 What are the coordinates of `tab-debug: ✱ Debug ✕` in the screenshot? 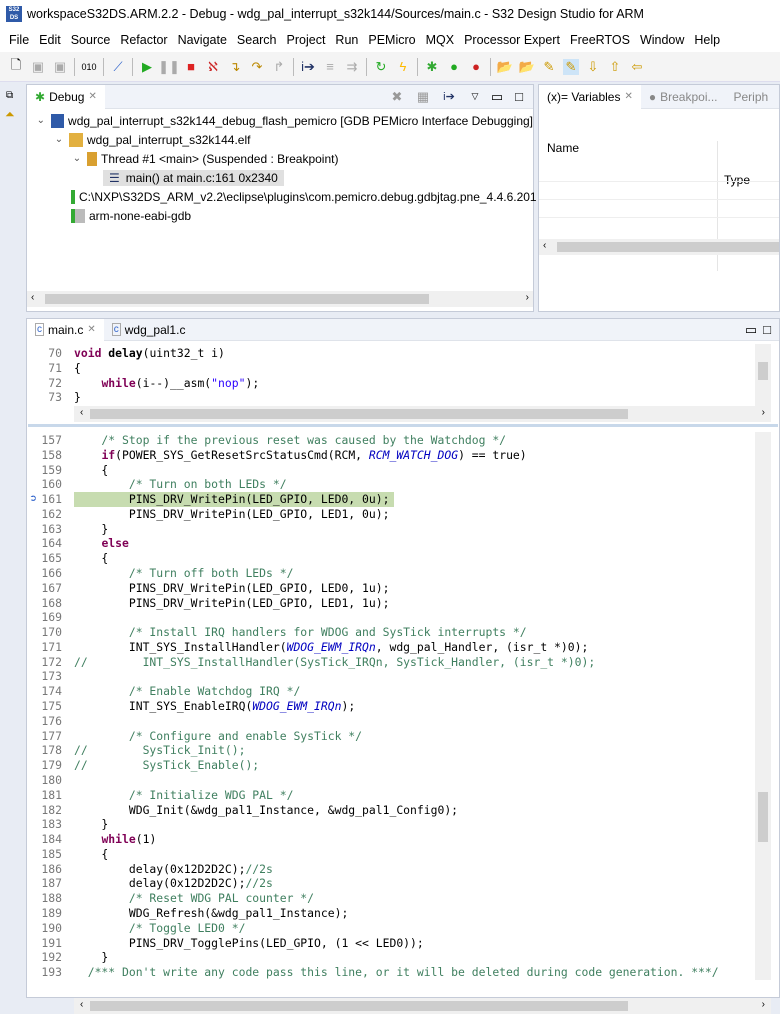 It's located at (66, 96).